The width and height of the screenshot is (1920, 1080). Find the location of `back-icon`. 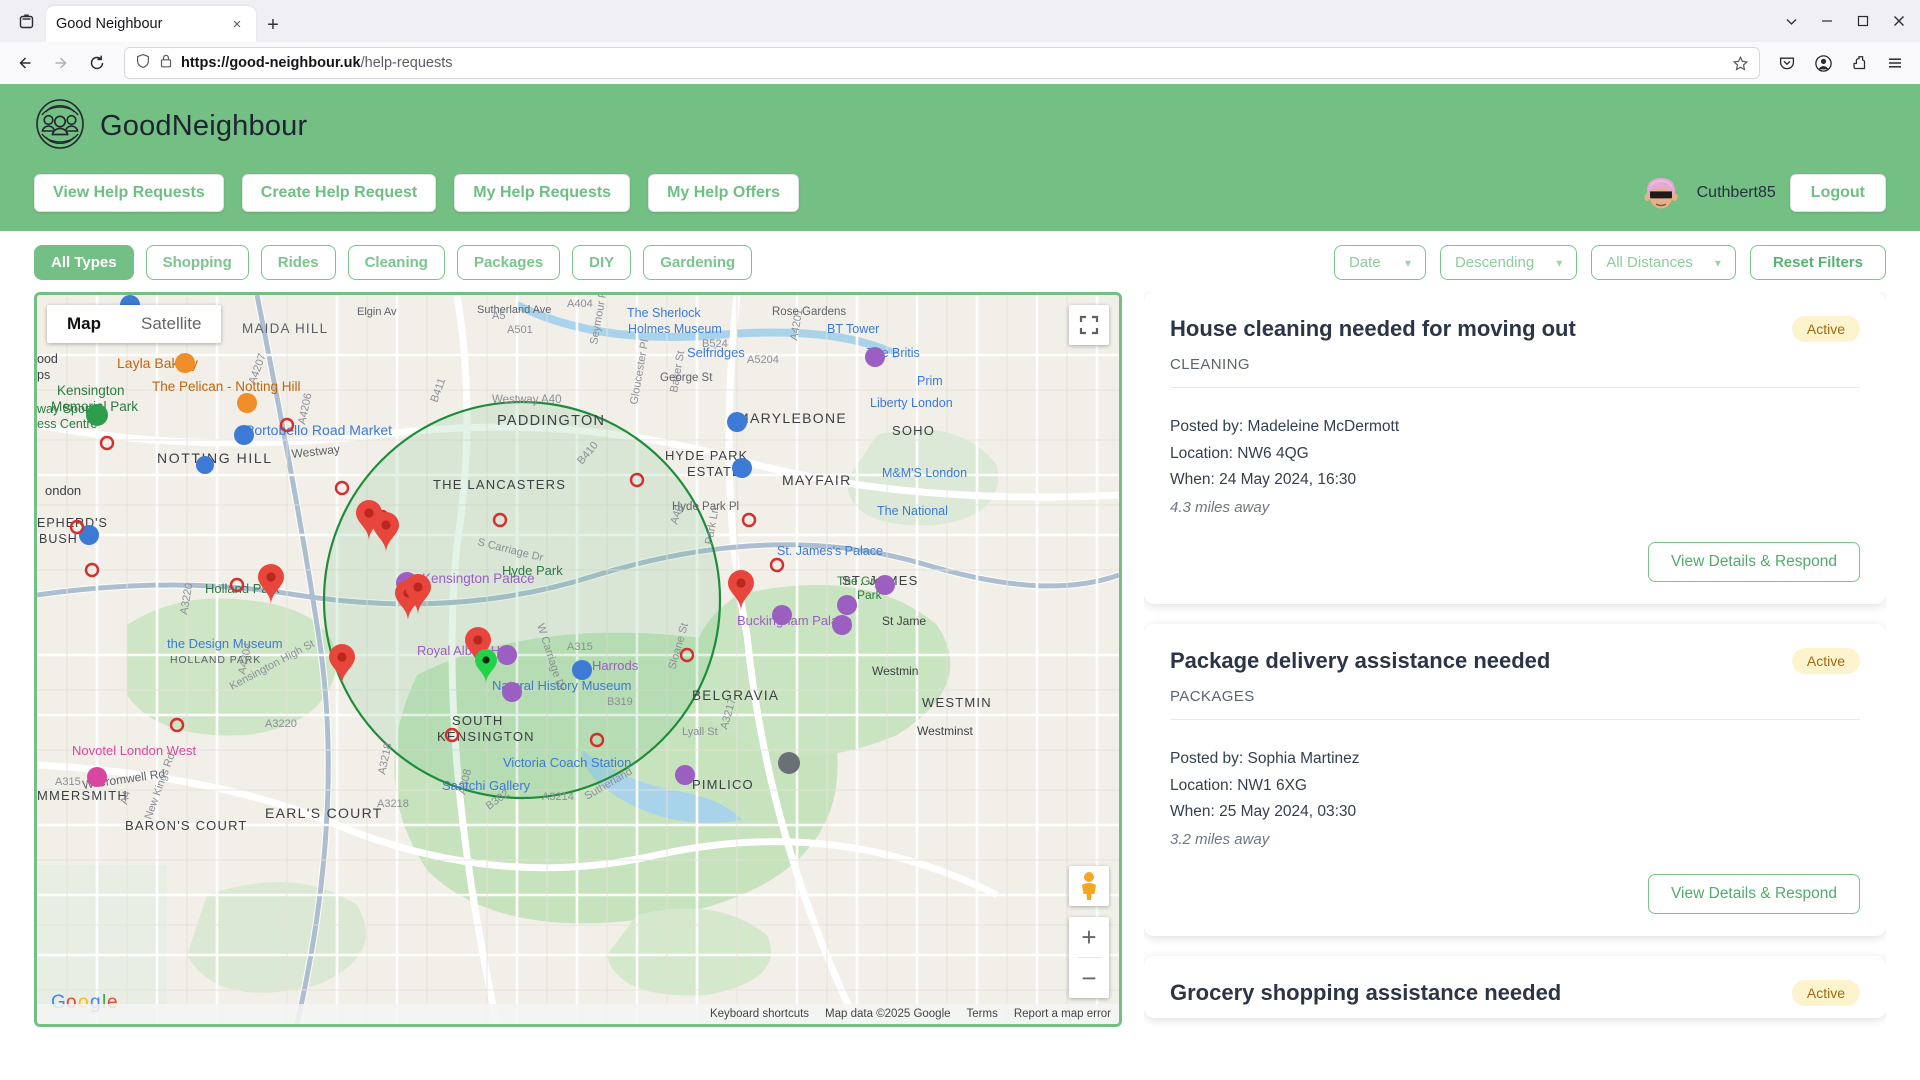

back-icon is located at coordinates (25, 63).